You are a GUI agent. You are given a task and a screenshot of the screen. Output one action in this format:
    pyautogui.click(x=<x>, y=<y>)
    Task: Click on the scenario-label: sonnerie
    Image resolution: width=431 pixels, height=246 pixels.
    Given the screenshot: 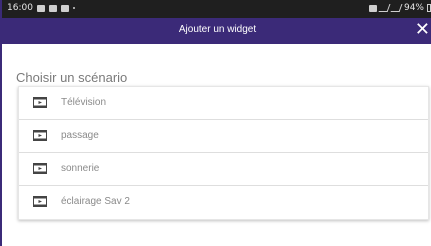 What is the action you would take?
    pyautogui.click(x=80, y=168)
    